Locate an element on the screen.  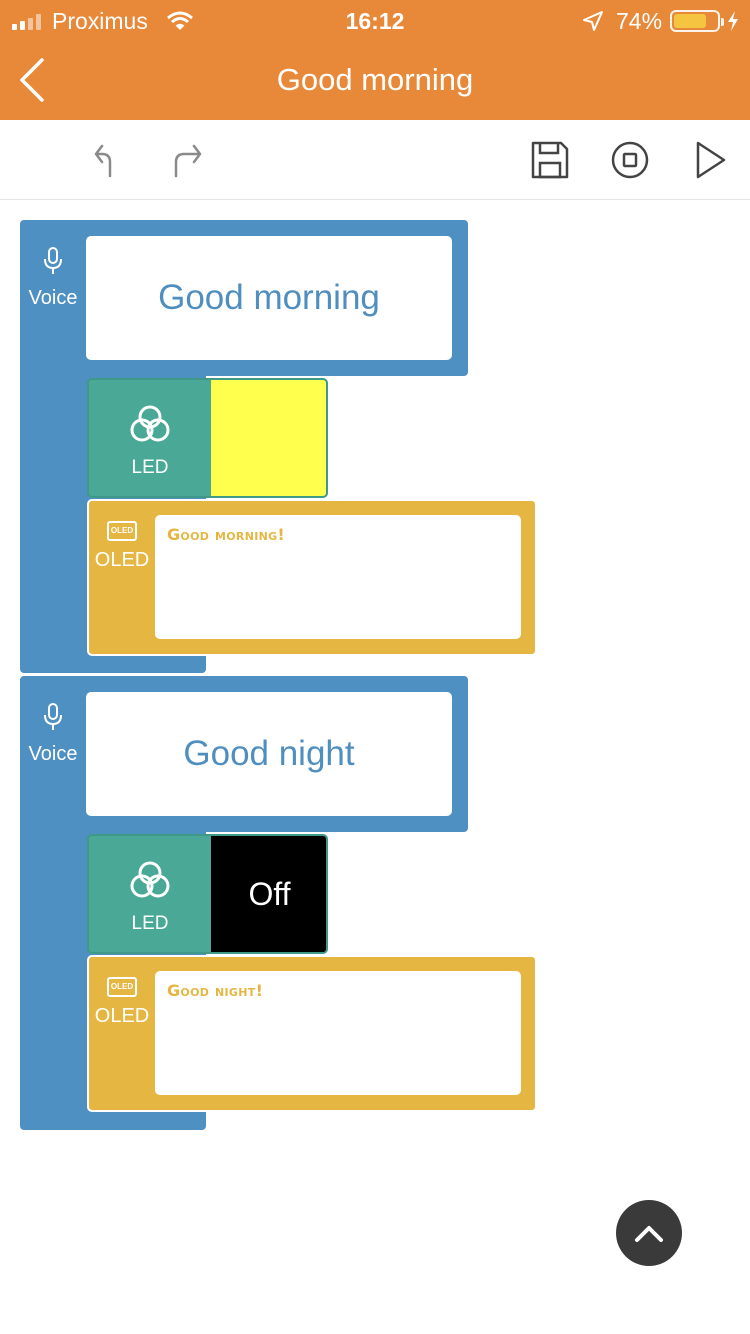
scroll-to-top-button is located at coordinates (649, 1233).